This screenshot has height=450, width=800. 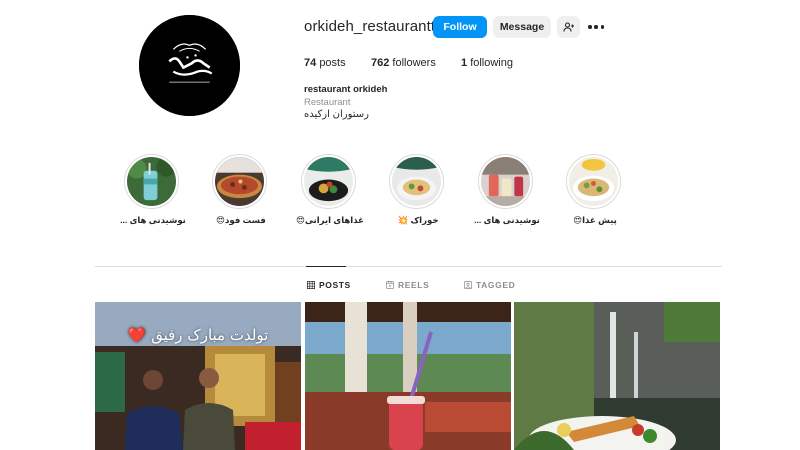 What do you see at coordinates (327, 102) in the screenshot?
I see `profile-category: Restaurant` at bounding box center [327, 102].